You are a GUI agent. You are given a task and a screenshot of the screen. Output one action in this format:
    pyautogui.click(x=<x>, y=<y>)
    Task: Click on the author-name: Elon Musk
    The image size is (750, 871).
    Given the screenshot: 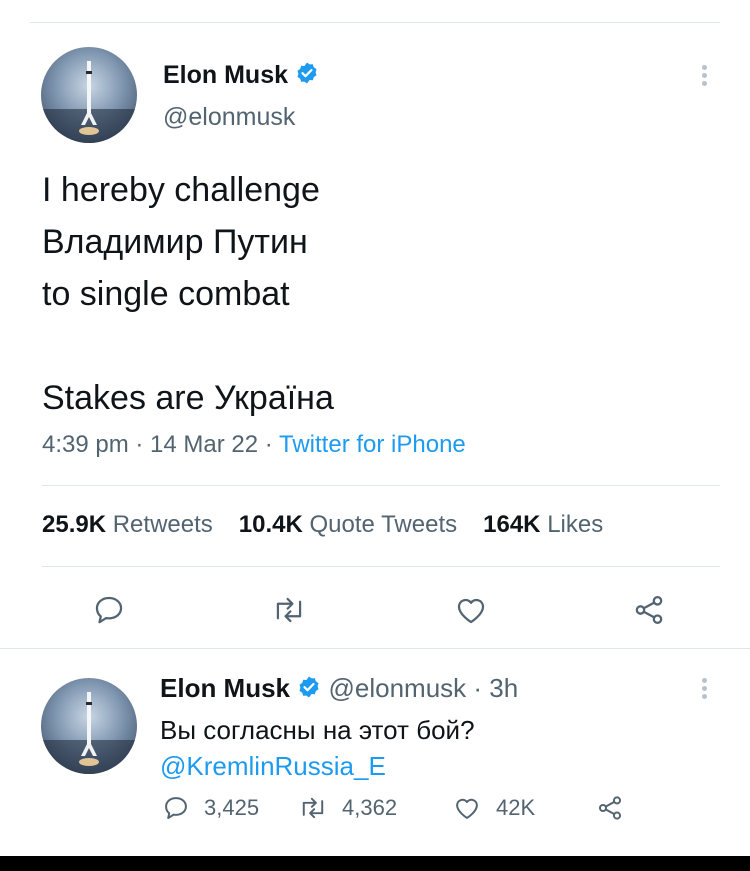 What is the action you would take?
    pyautogui.click(x=241, y=76)
    